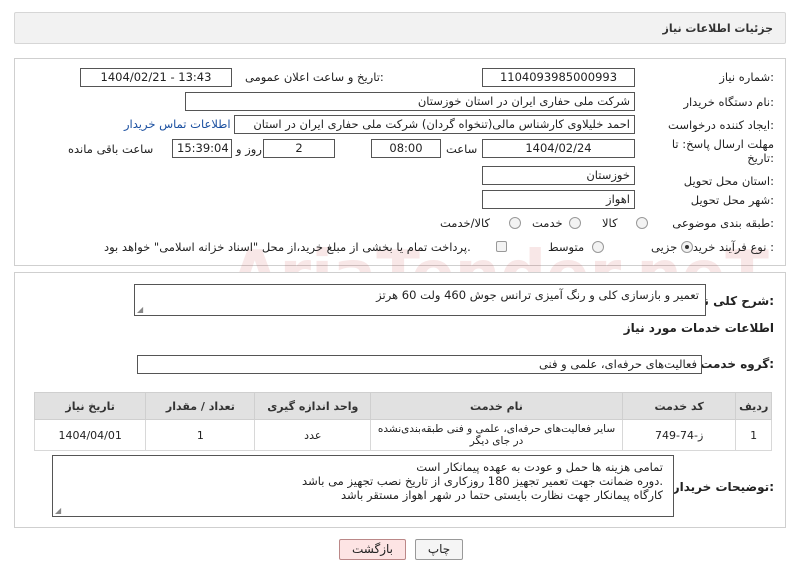 This screenshot has width=788, height=574. Describe the element at coordinates (760, 158) in the screenshot. I see `deadline-date-label: تاریخ:` at that location.